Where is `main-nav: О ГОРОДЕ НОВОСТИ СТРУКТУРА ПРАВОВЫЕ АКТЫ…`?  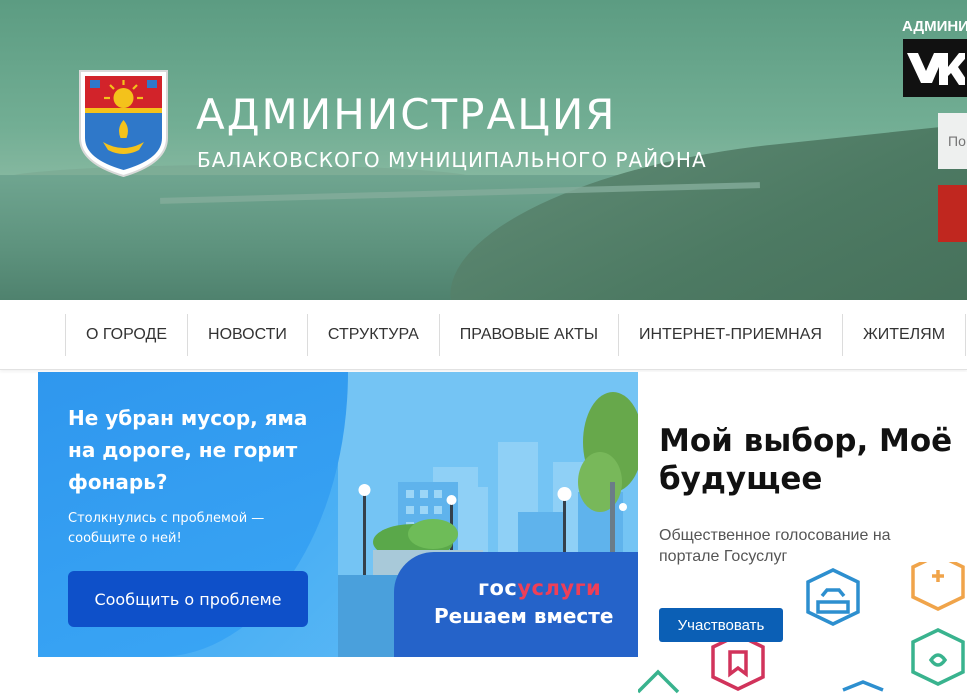
main-nav: О ГОРОДЕ НОВОСТИ СТРУКТУРА ПРАВОВЫЕ АКТЫ… is located at coordinates (483, 335).